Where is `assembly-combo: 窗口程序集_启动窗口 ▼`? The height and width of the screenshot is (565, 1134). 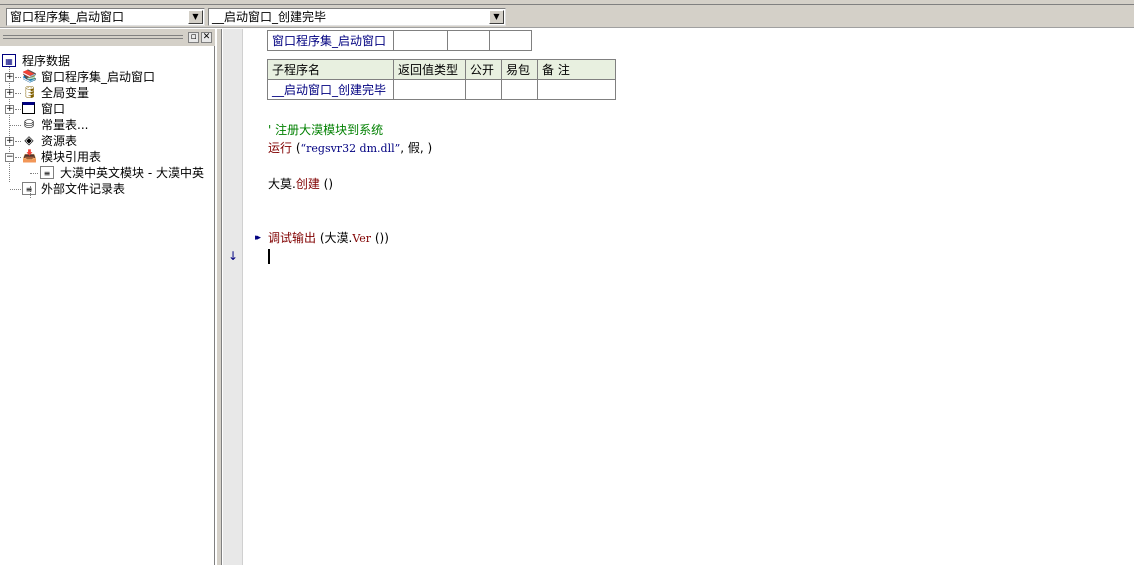
assembly-combo: 窗口程序集_启动窗口 ▼ is located at coordinates (105, 17).